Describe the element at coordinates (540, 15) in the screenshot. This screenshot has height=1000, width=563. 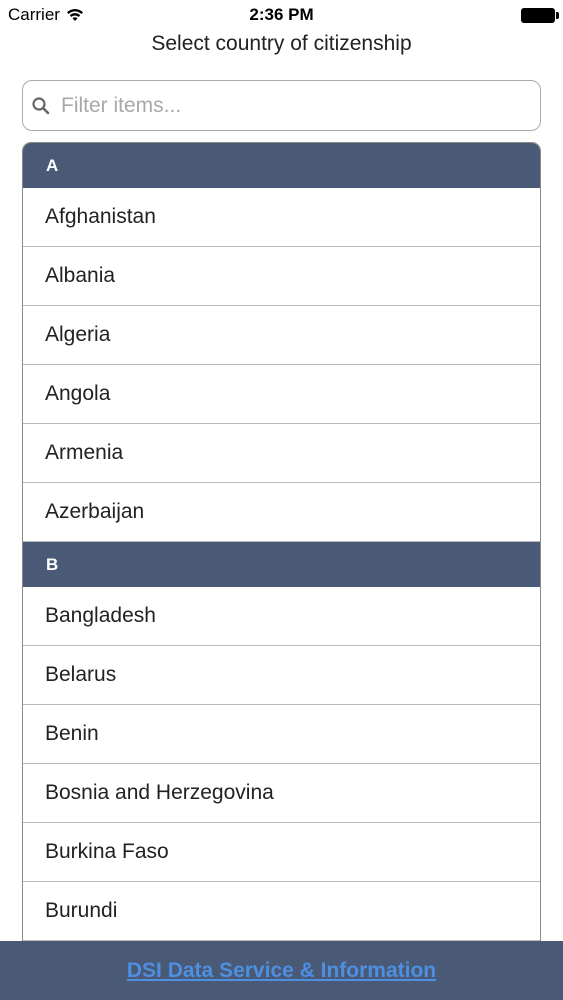
I see `battery-icon` at that location.